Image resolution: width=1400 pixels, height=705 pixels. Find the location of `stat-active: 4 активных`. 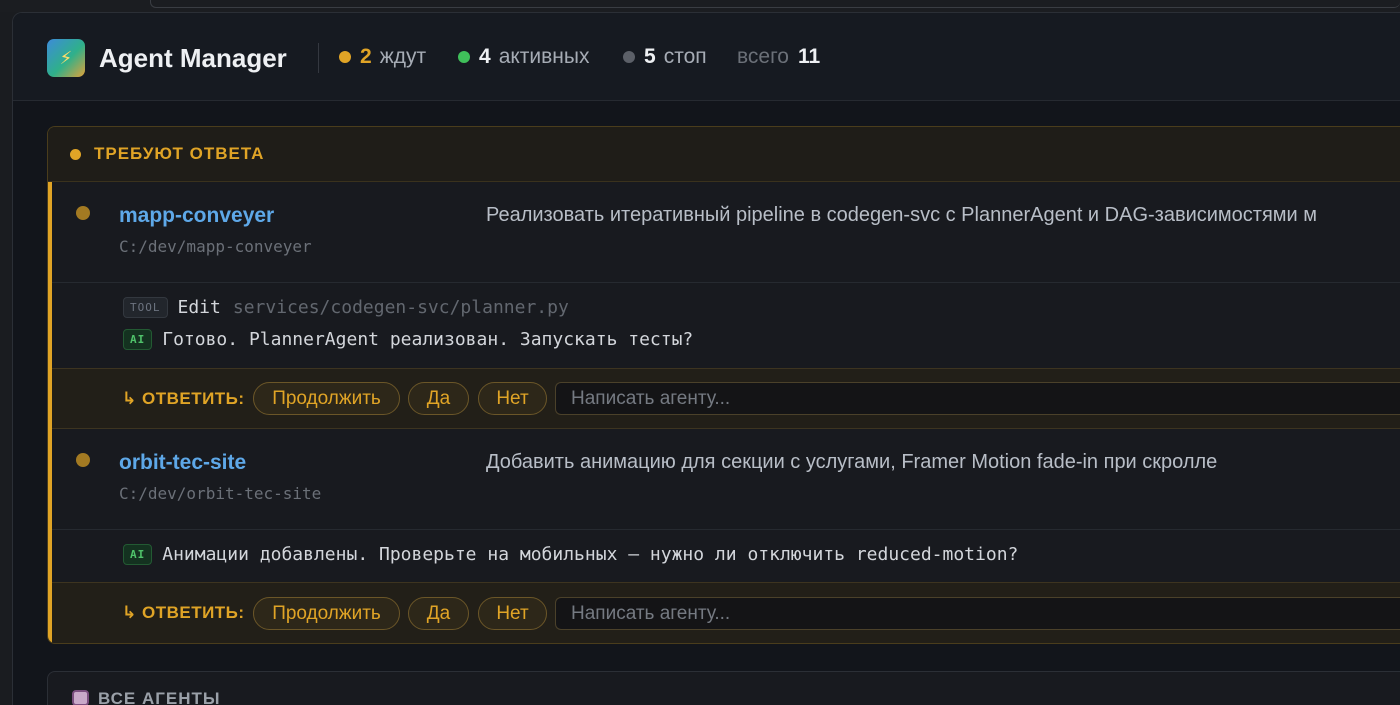

stat-active: 4 активных is located at coordinates (524, 57).